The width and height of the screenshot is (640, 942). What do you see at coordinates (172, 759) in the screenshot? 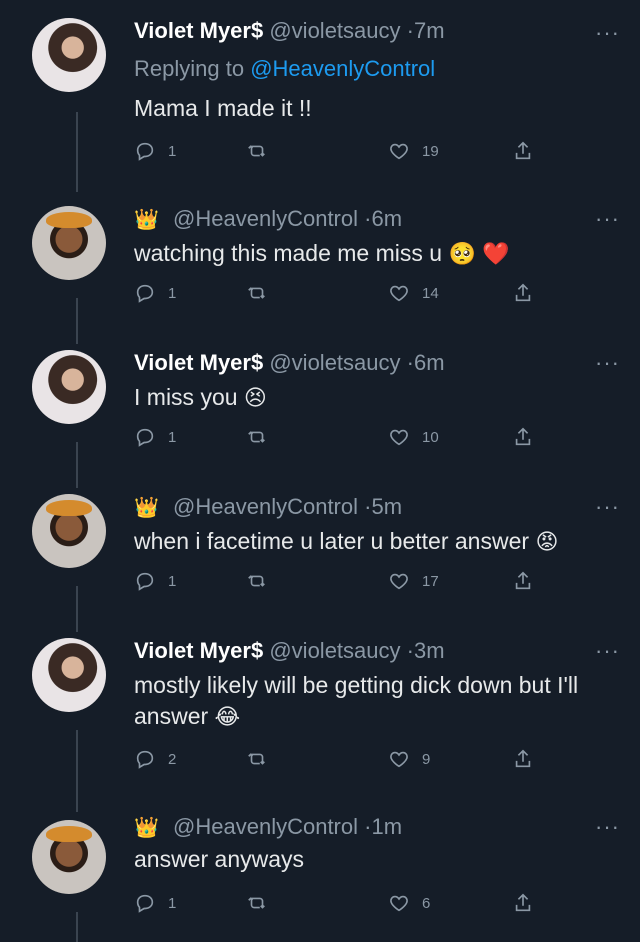
I see `reply-count: 2` at bounding box center [172, 759].